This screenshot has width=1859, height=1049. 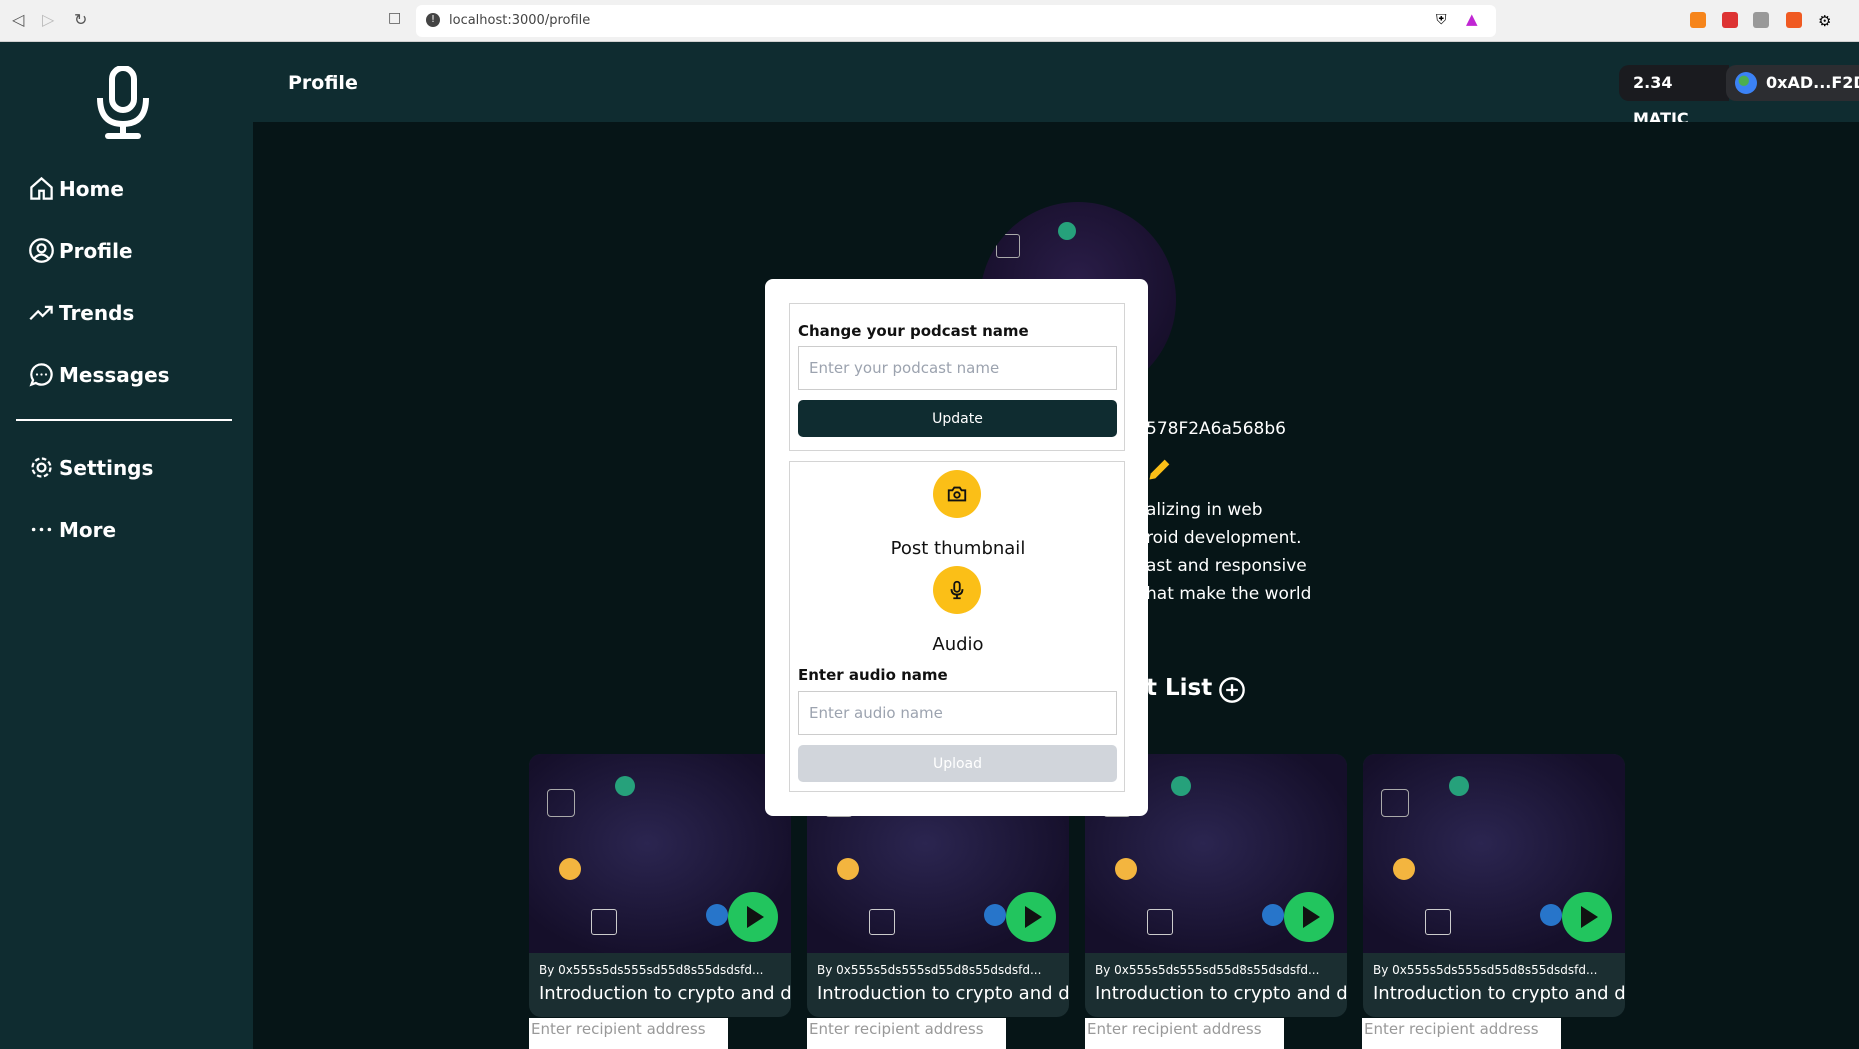 I want to click on camera-icon, so click(x=957, y=494).